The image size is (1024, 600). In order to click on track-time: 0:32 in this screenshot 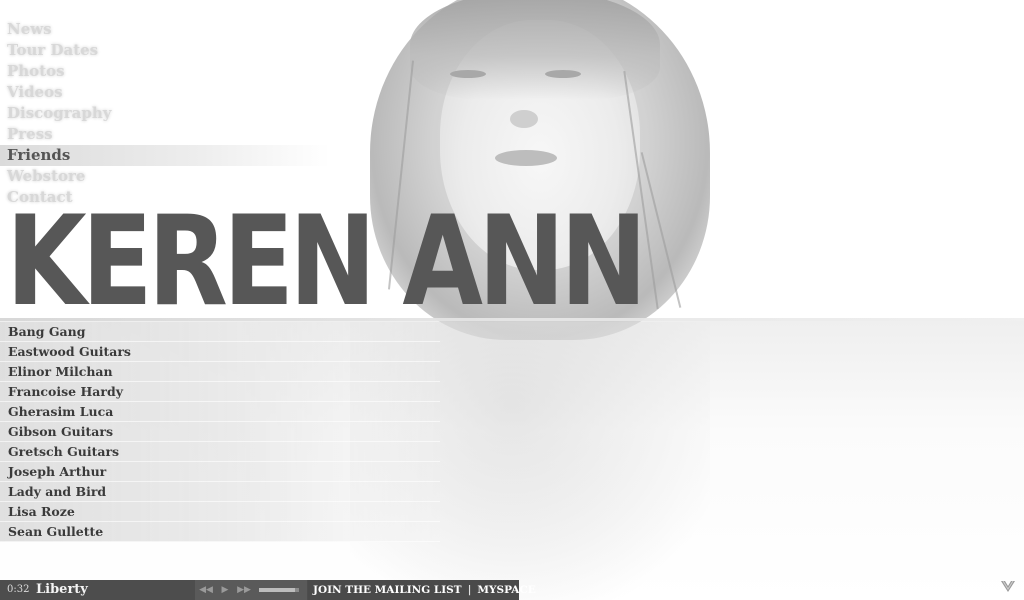, I will do `click(18, 589)`.